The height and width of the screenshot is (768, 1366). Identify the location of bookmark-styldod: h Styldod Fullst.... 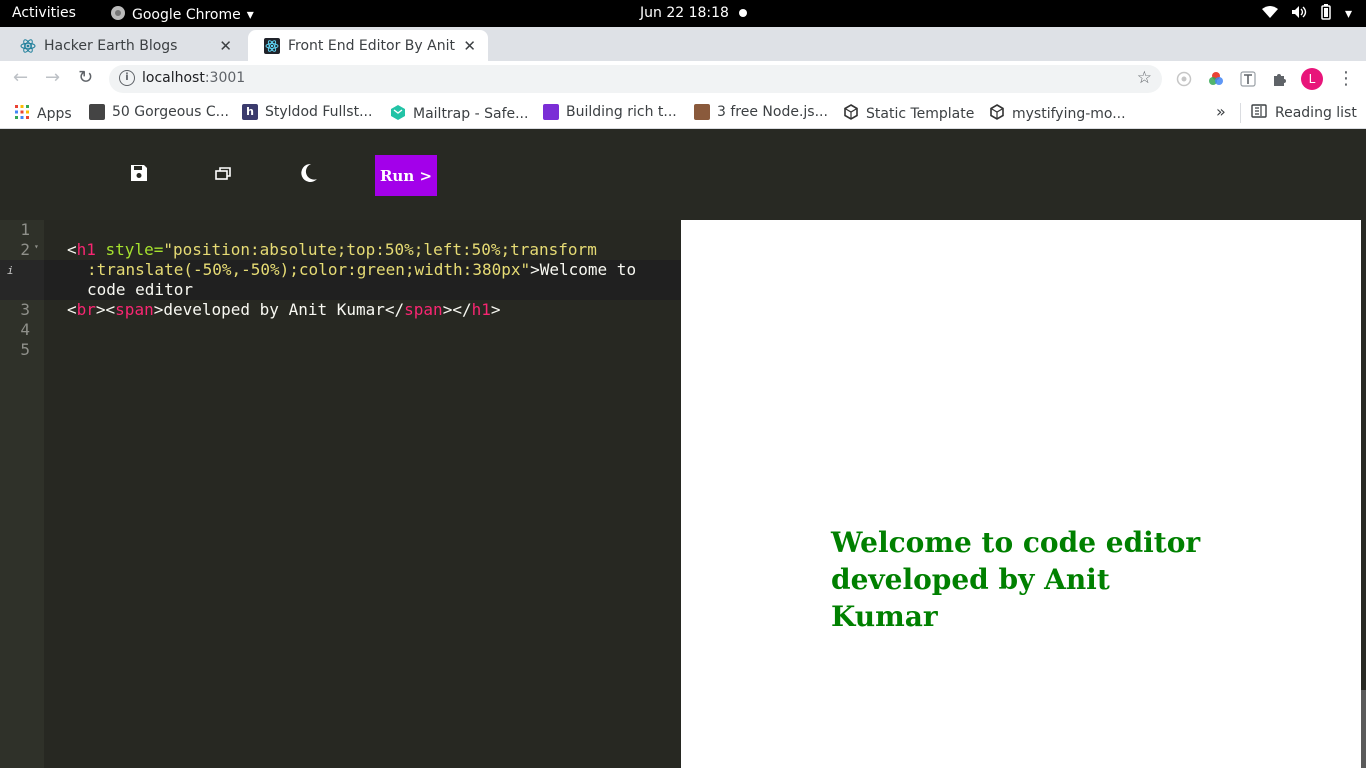
(307, 112).